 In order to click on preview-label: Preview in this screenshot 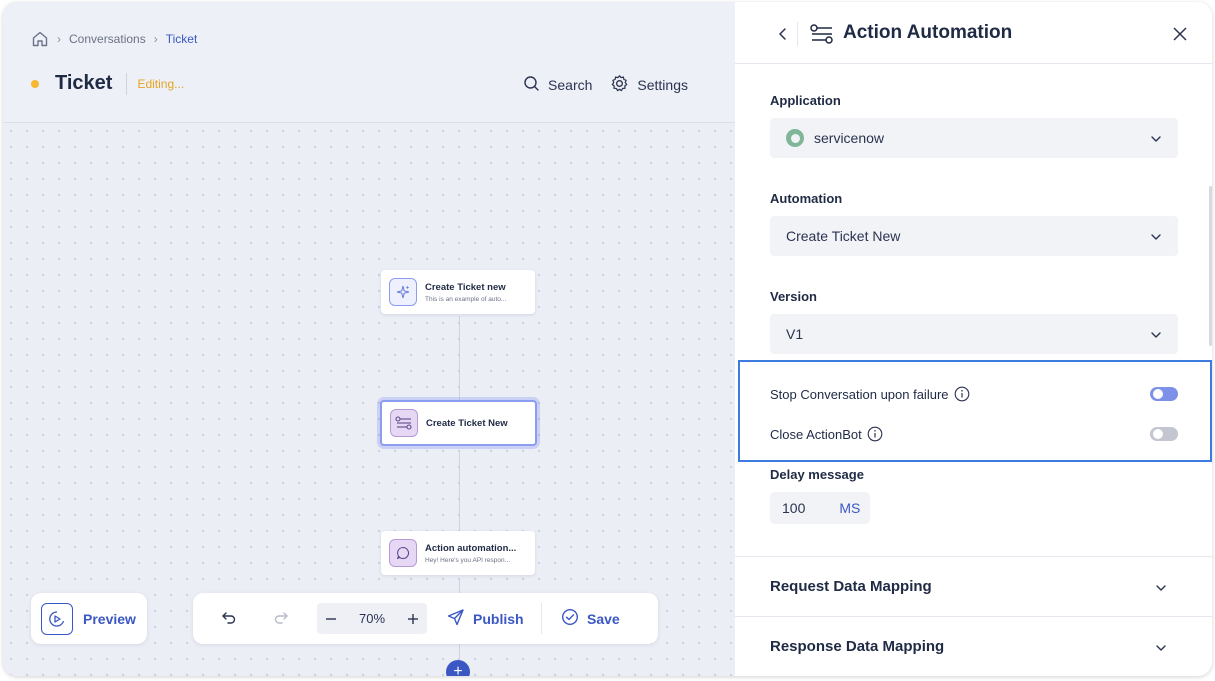, I will do `click(109, 618)`.